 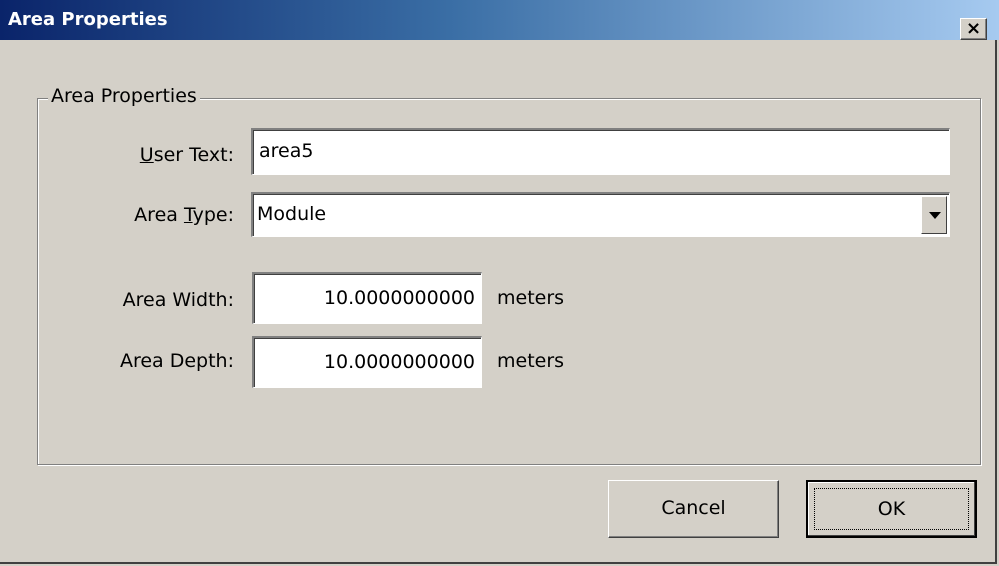 What do you see at coordinates (286, 151) in the screenshot?
I see `user-text-value: area5` at bounding box center [286, 151].